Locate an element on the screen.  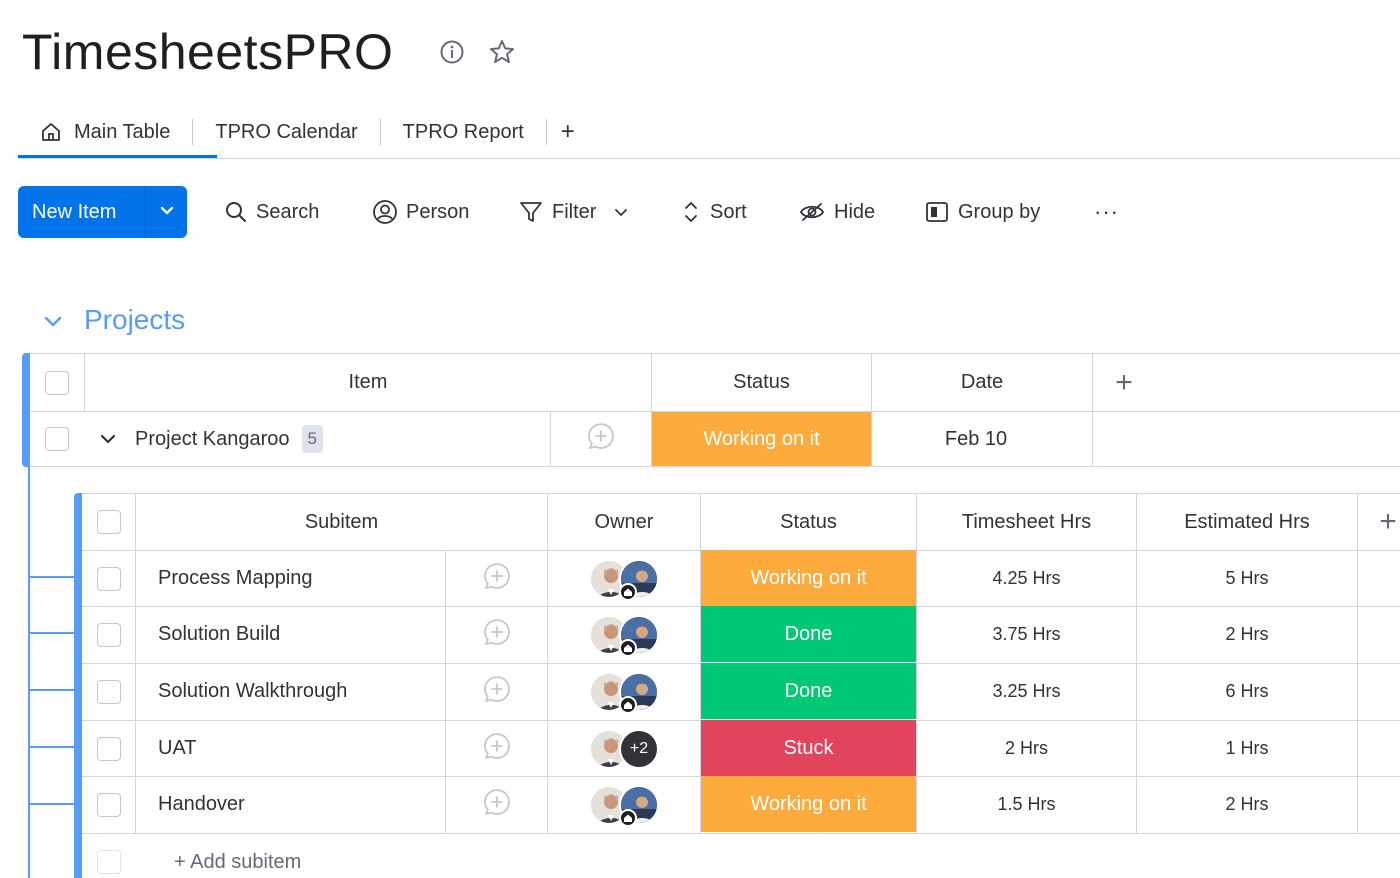
add-view-button: + is located at coordinates (568, 132).